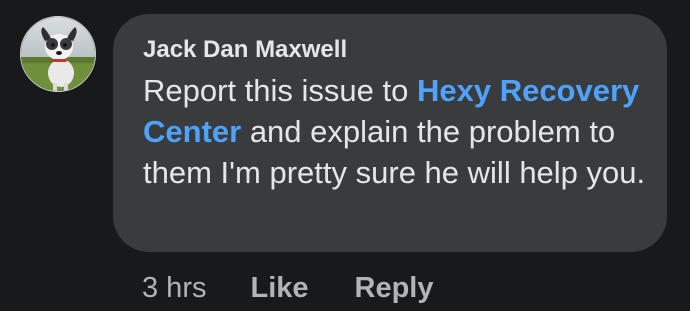  Describe the element at coordinates (395, 50) in the screenshot. I see `comment-author: Jack Dan Maxwell` at that location.